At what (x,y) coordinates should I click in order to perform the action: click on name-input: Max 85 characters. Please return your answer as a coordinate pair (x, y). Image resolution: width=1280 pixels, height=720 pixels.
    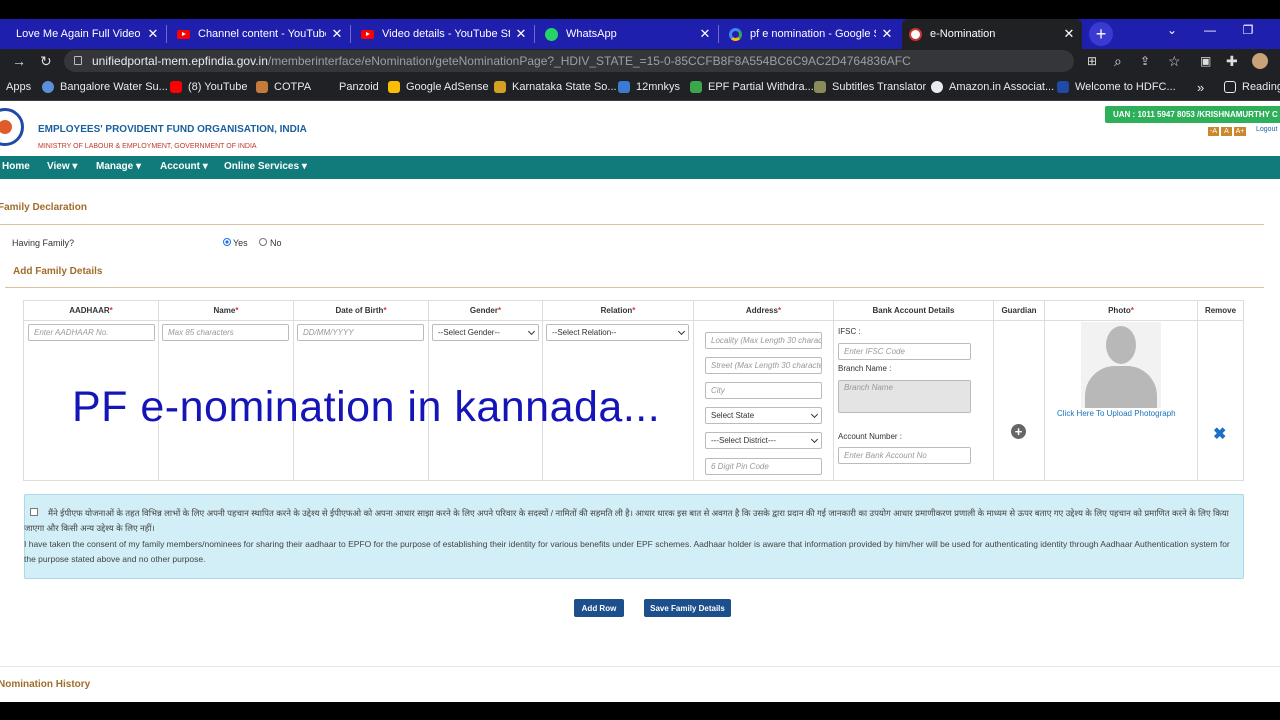
    Looking at the image, I should click on (225, 332).